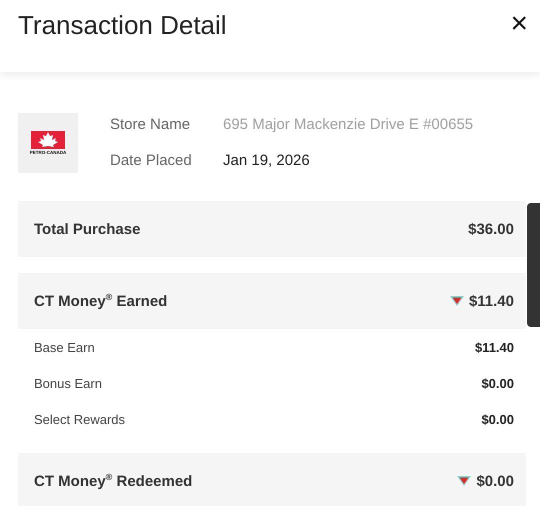  I want to click on row-label: CT Money$^{®}$ Redeemed, so click(113, 481).